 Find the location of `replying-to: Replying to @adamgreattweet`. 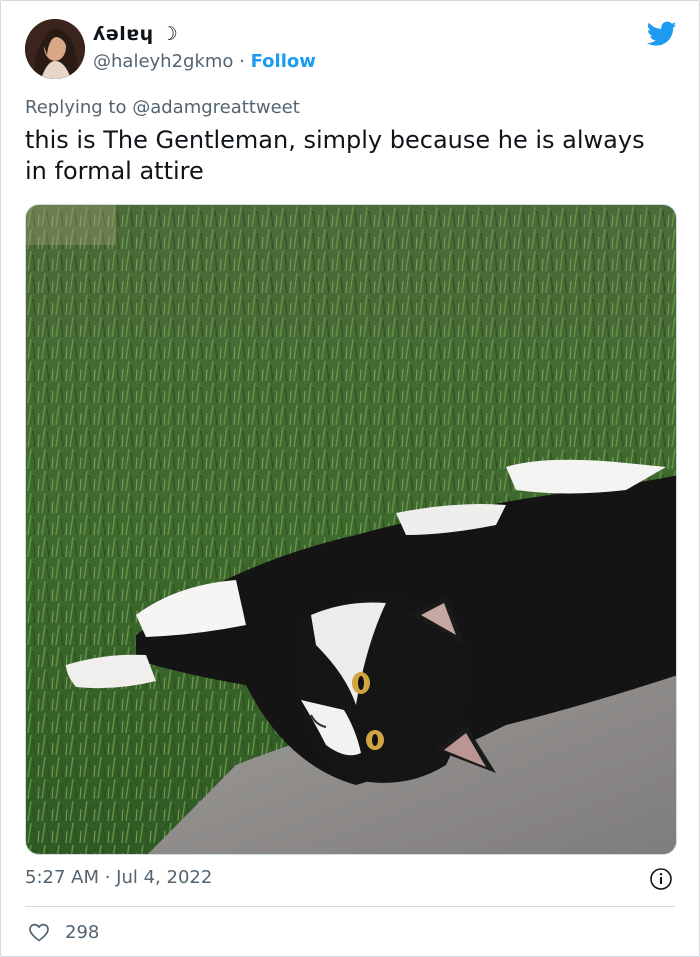

replying-to: Replying to @adamgreattweet is located at coordinates (162, 107).